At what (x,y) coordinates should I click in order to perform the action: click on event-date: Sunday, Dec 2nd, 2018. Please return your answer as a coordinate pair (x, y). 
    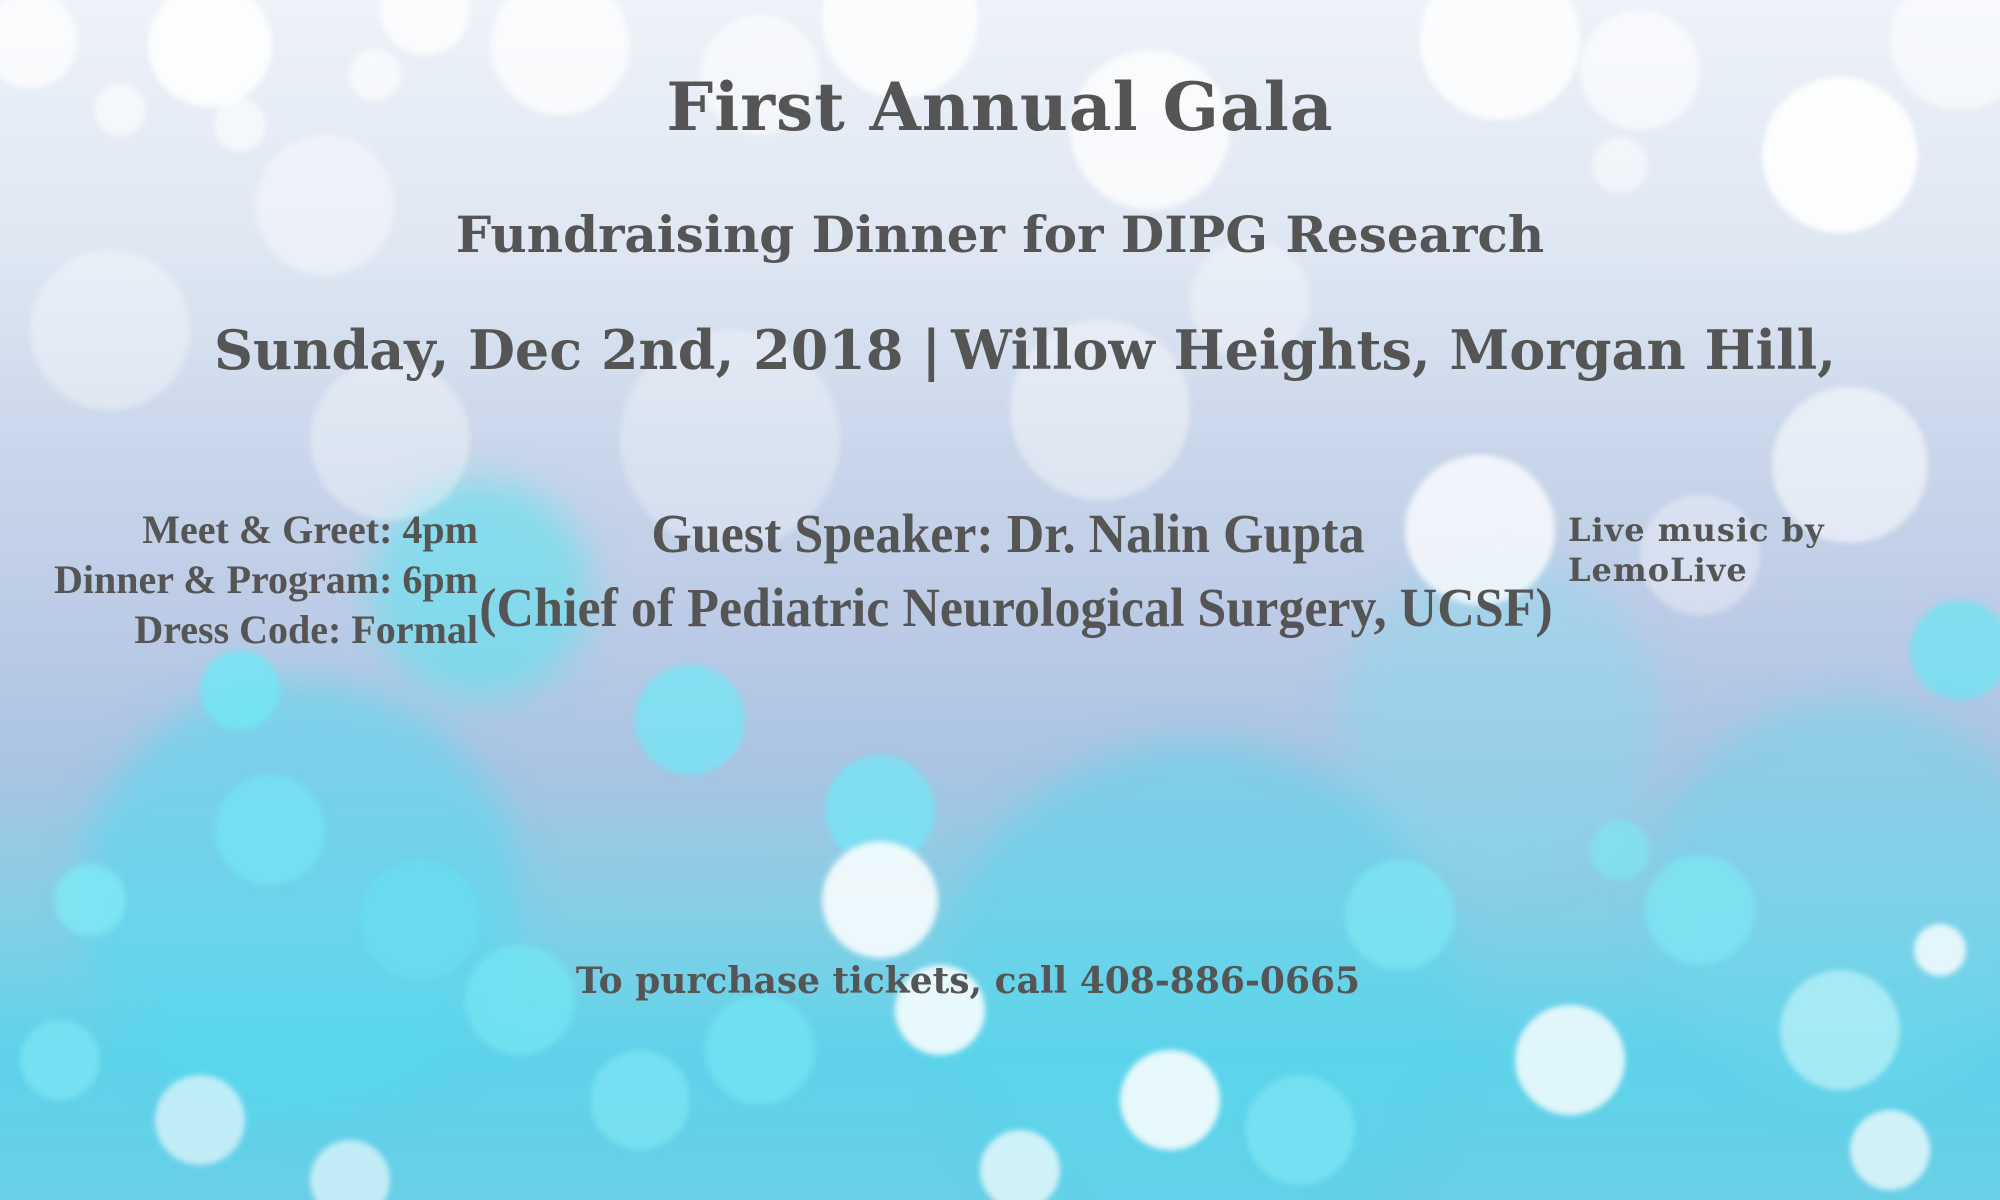
    Looking at the image, I should click on (559, 350).